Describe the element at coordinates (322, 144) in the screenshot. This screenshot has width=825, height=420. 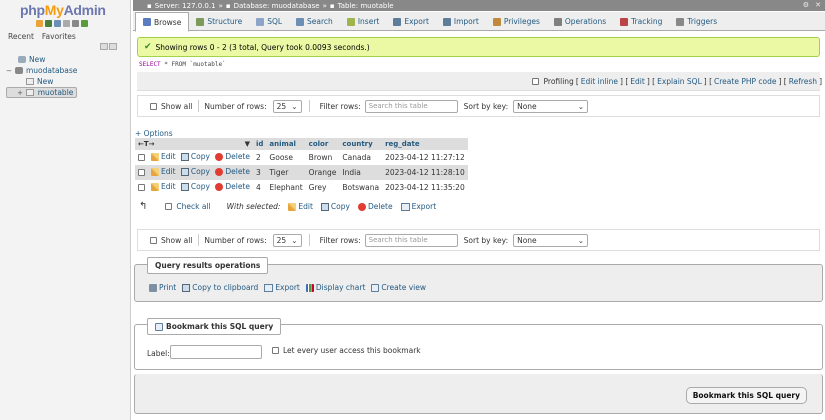
I see `column-header-color: color` at that location.